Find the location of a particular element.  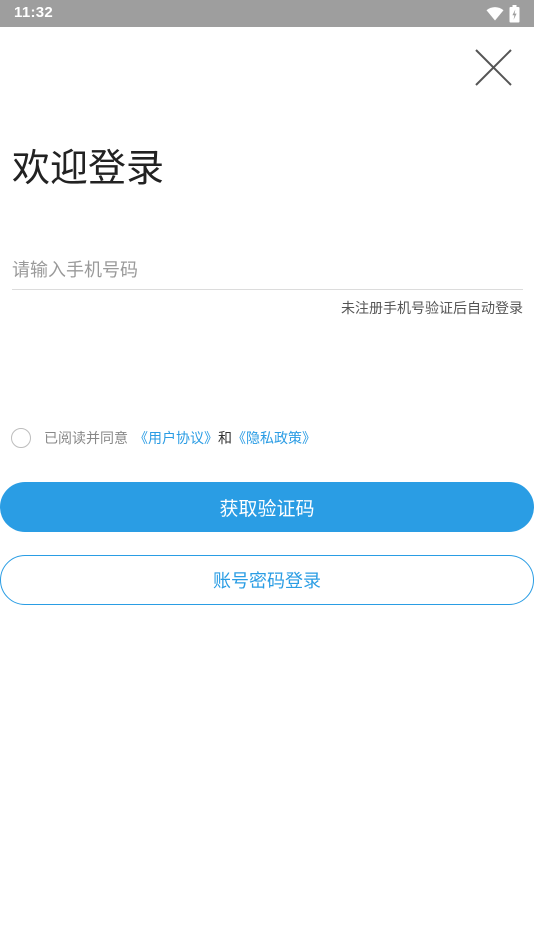

status-bar: 11:32 is located at coordinates (267, 13).